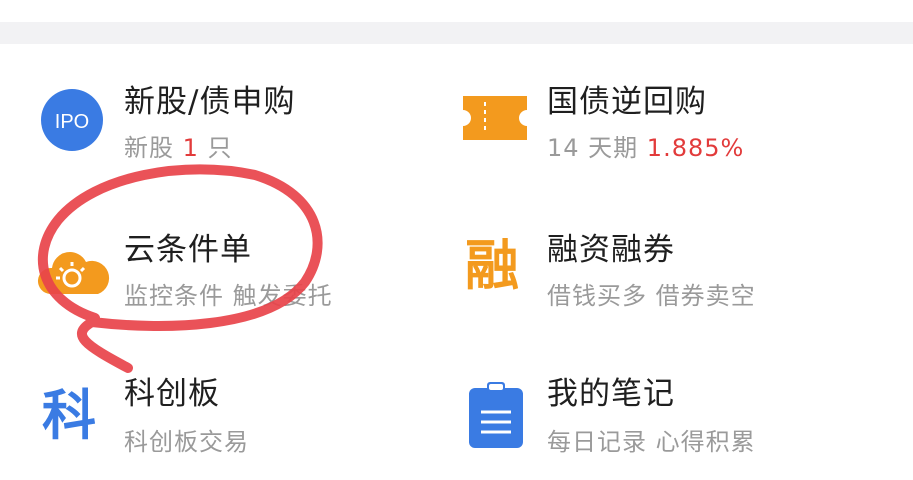  I want to click on tile-star-market: 科 科创板 科创板交易, so click(220, 420).